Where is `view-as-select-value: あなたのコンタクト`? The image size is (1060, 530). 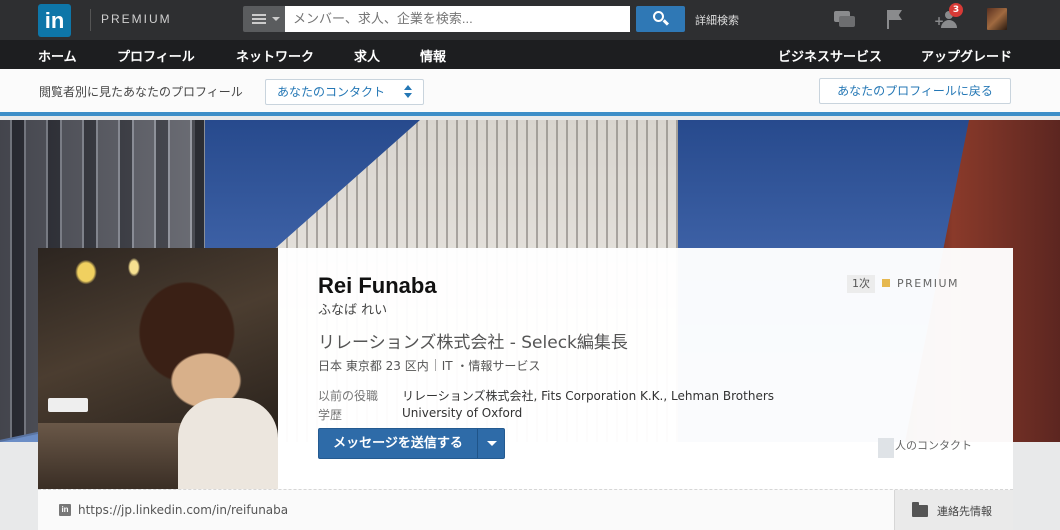
view-as-select-value: あなたのコンタクト is located at coordinates (331, 92).